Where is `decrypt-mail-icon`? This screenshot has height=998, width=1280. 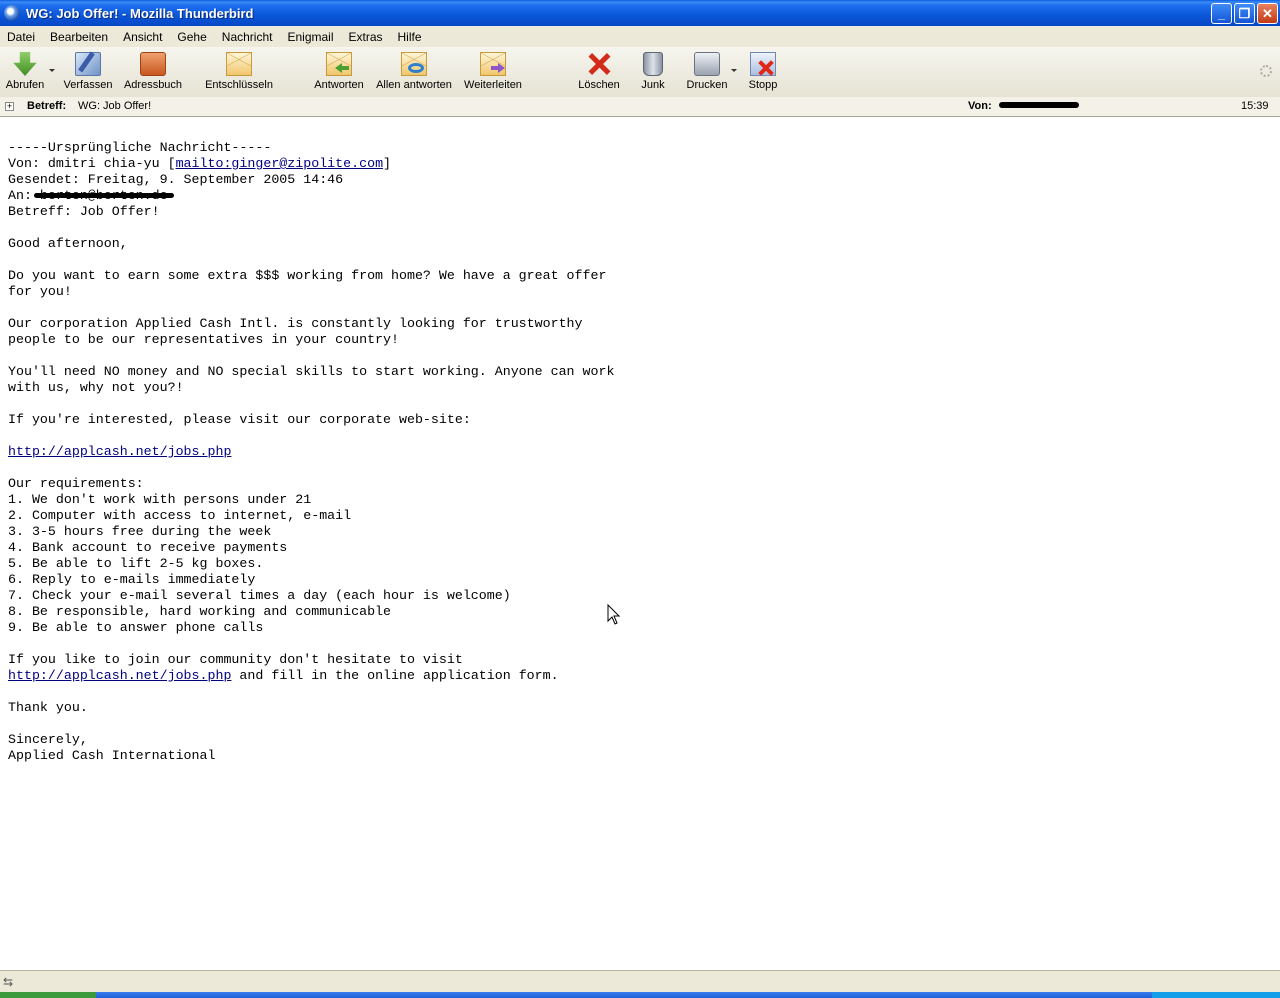 decrypt-mail-icon is located at coordinates (239, 64).